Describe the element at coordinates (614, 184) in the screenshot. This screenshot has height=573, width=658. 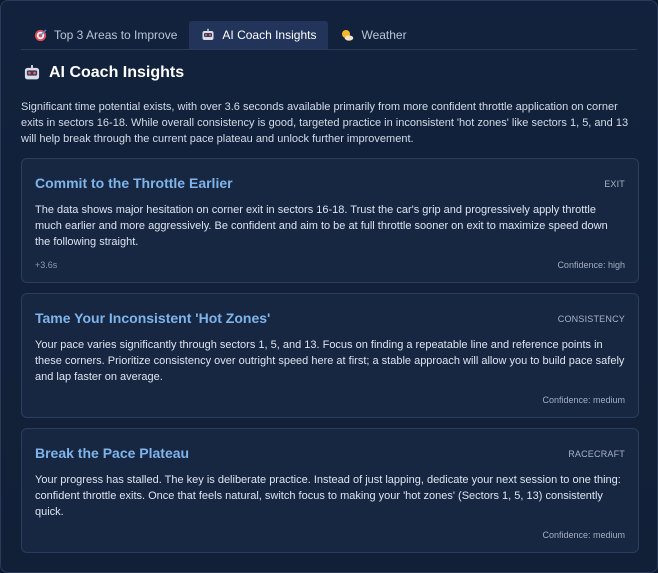
I see `insight-category: EXIT` at that location.